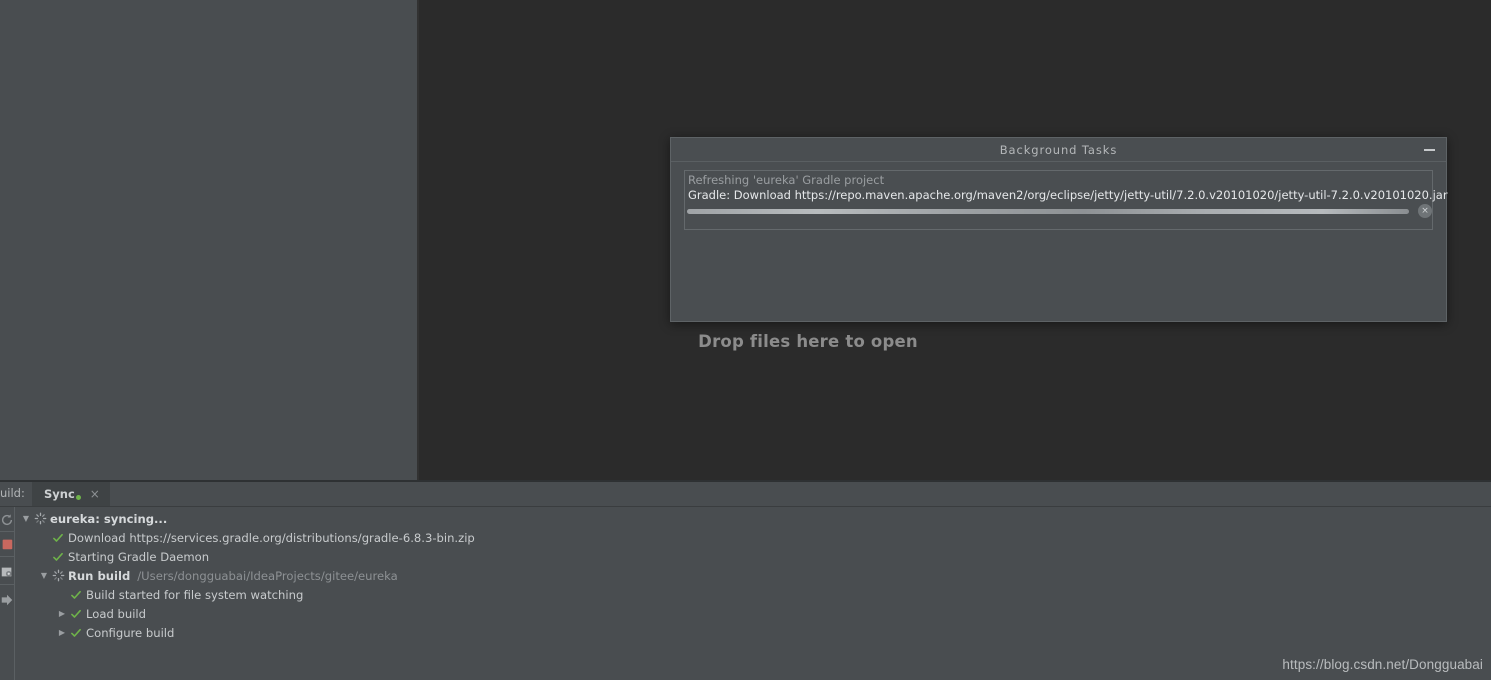 Image resolution: width=1491 pixels, height=680 pixels. I want to click on cancel-task-icon: ×, so click(1425, 211).